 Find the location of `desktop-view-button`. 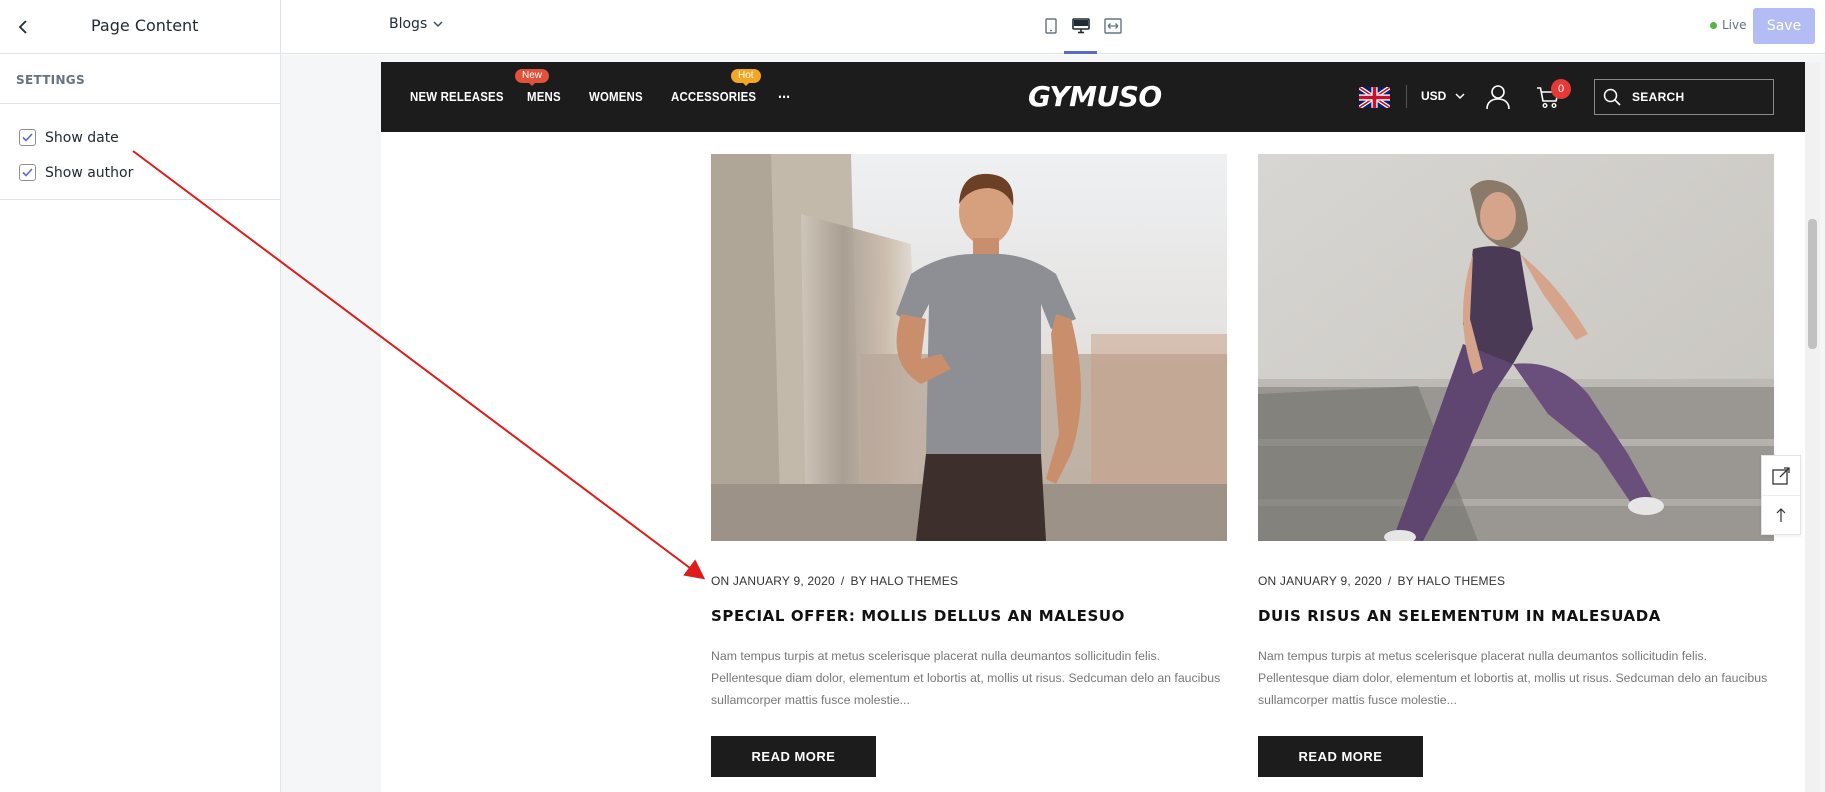

desktop-view-button is located at coordinates (1081, 26).